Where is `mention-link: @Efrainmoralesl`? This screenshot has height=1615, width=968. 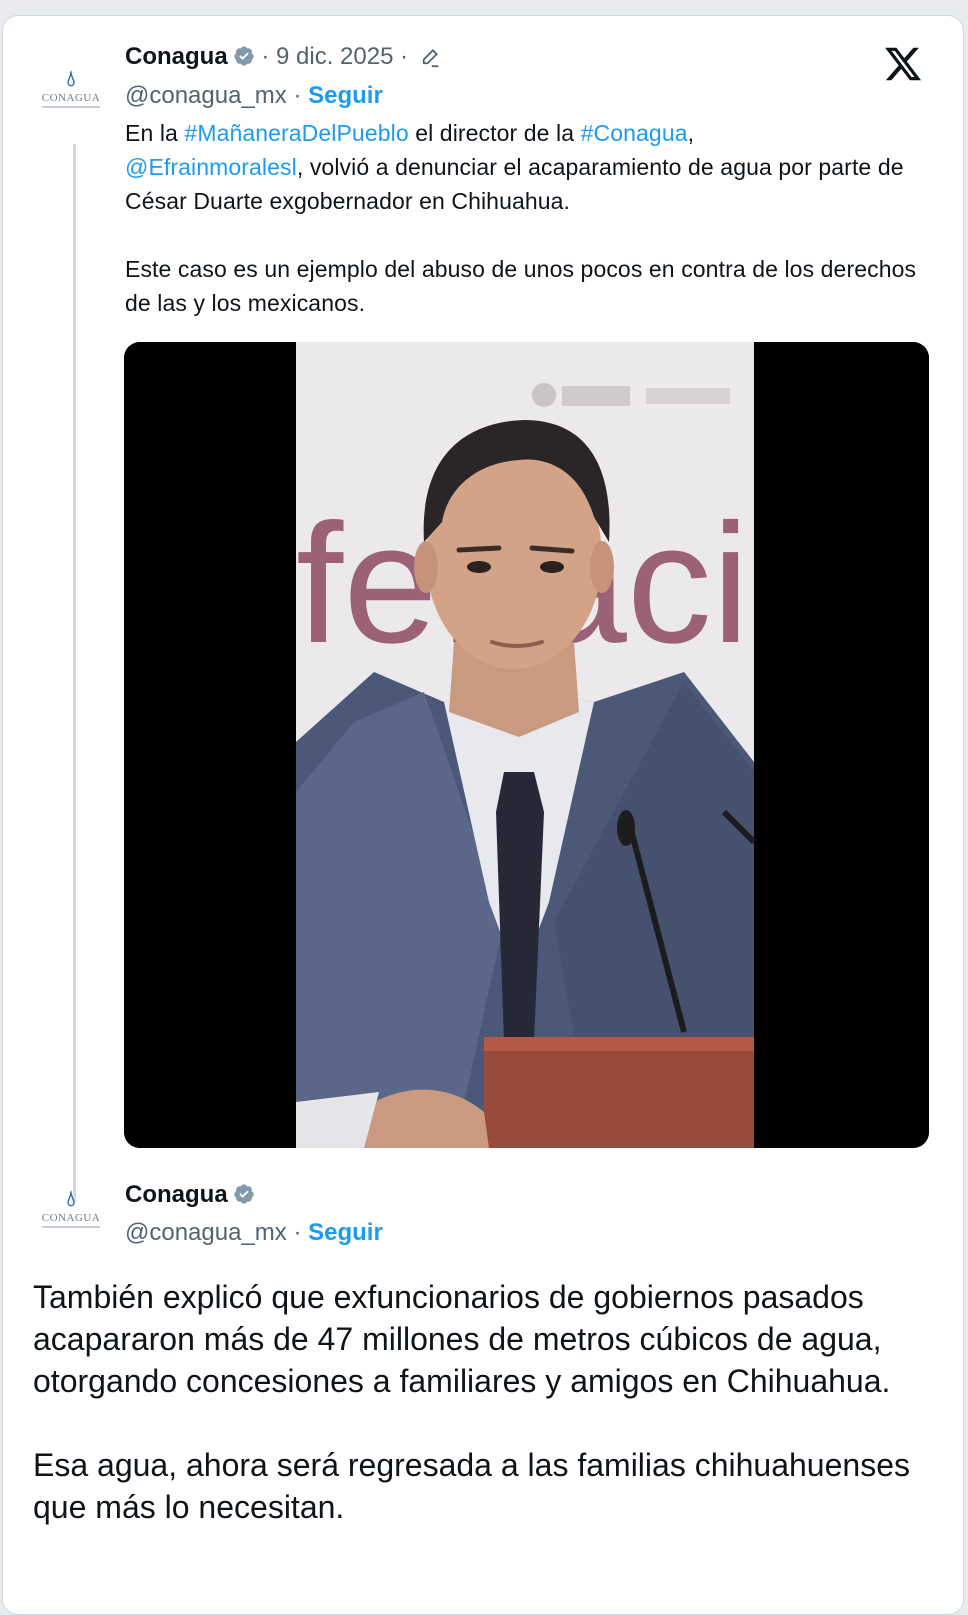
mention-link: @Efrainmoralesl is located at coordinates (211, 167).